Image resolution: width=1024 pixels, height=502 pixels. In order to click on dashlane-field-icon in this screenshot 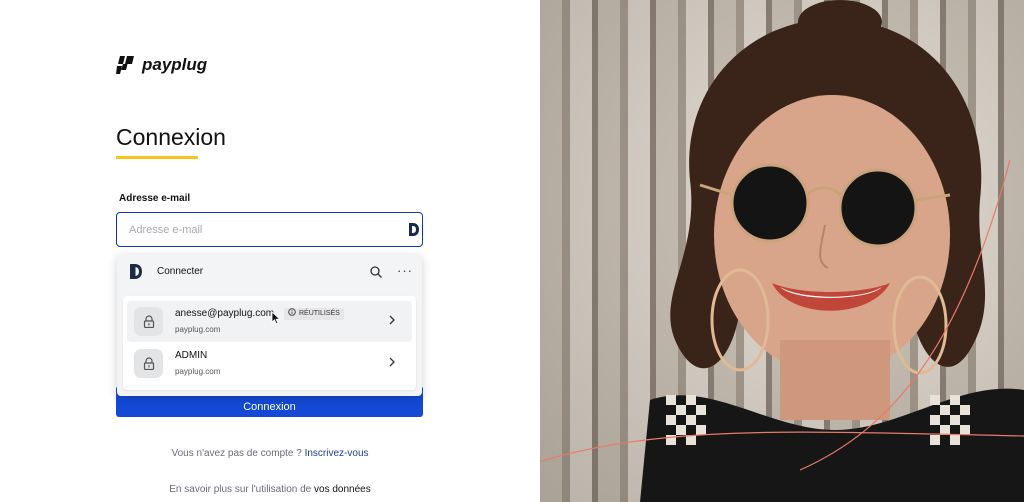, I will do `click(414, 229)`.